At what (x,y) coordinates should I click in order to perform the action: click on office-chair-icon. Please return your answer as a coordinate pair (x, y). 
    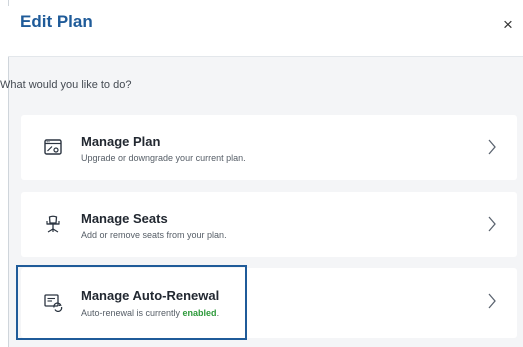
    Looking at the image, I should click on (53, 224).